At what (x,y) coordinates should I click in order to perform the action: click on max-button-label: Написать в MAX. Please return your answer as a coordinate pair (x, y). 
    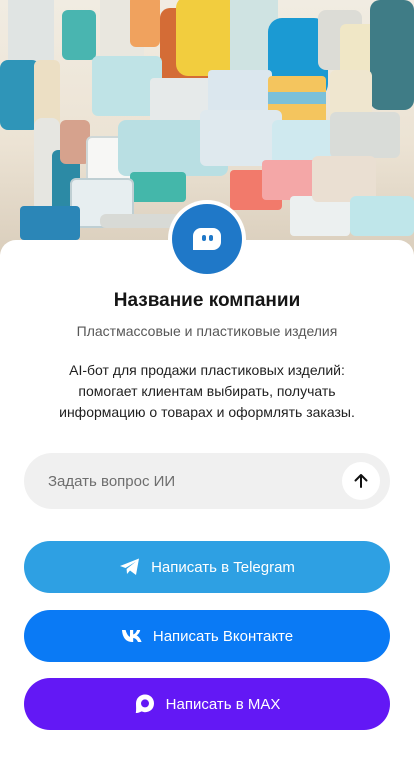
    Looking at the image, I should click on (223, 704).